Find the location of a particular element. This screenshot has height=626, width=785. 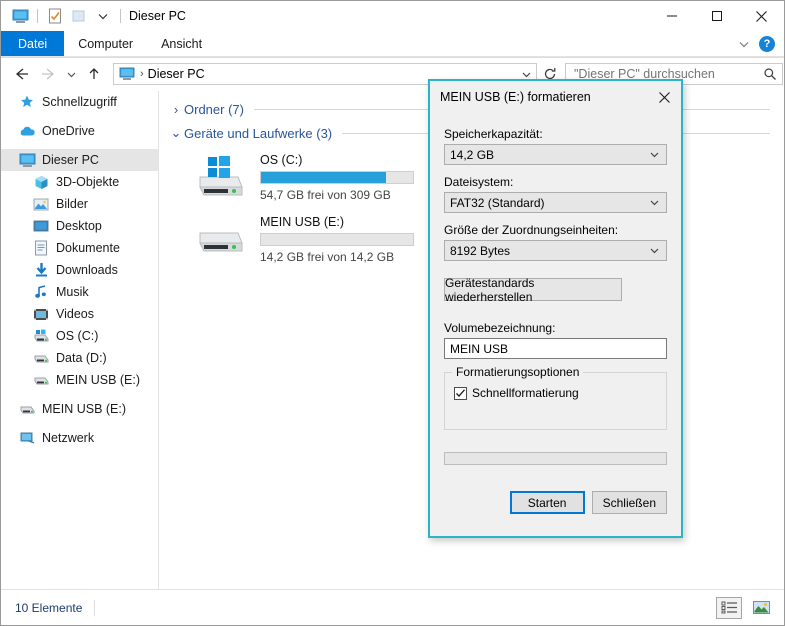

sidebar-item-netzwerk: Netzwerk is located at coordinates (79, 438).